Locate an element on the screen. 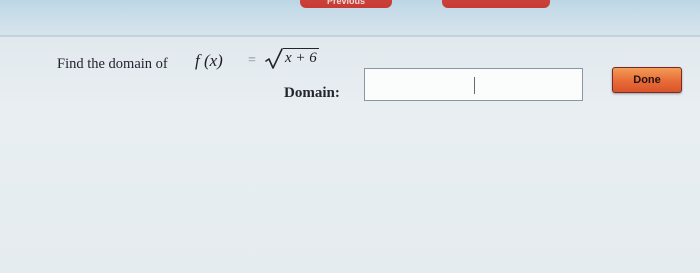 Image resolution: width=700 pixels, height=273 pixels. previous-button: Previous is located at coordinates (346, 4).